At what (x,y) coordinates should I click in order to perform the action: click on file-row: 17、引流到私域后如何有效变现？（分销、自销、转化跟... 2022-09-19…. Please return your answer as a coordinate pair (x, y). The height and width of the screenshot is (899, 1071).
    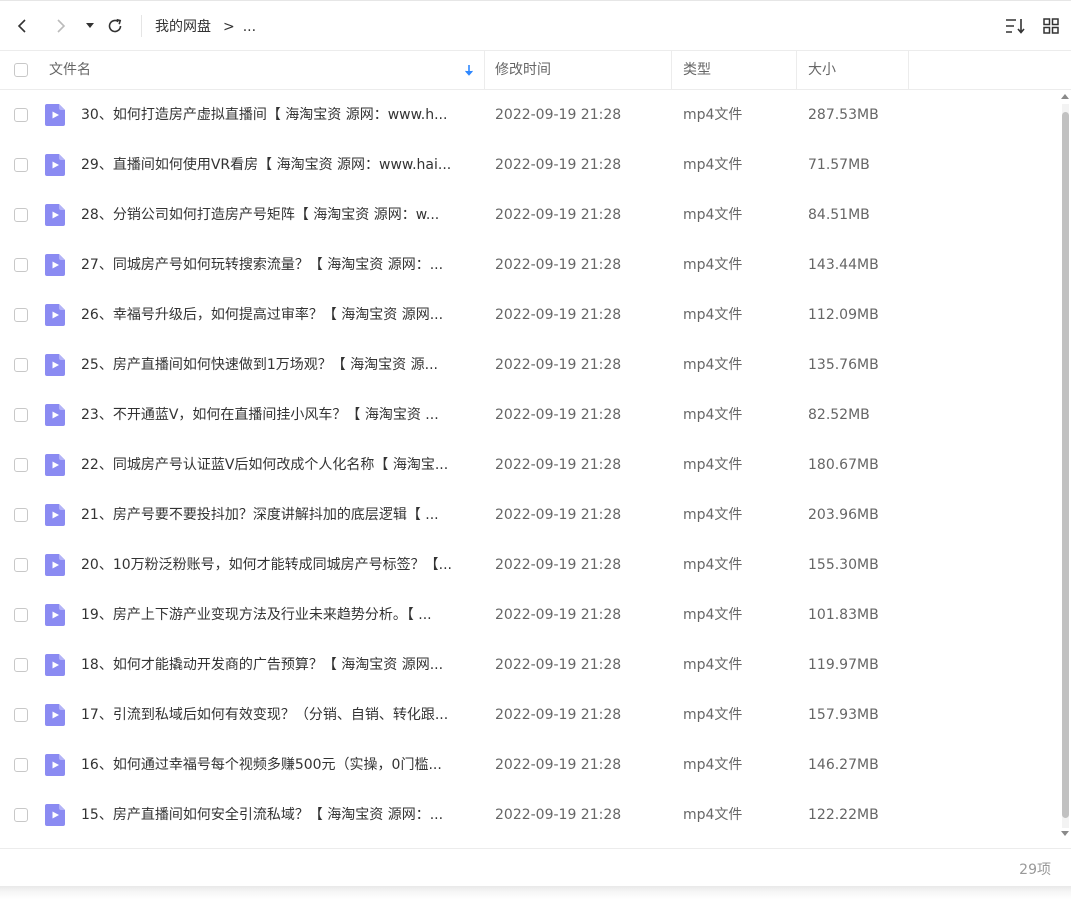
    Looking at the image, I should click on (530, 715).